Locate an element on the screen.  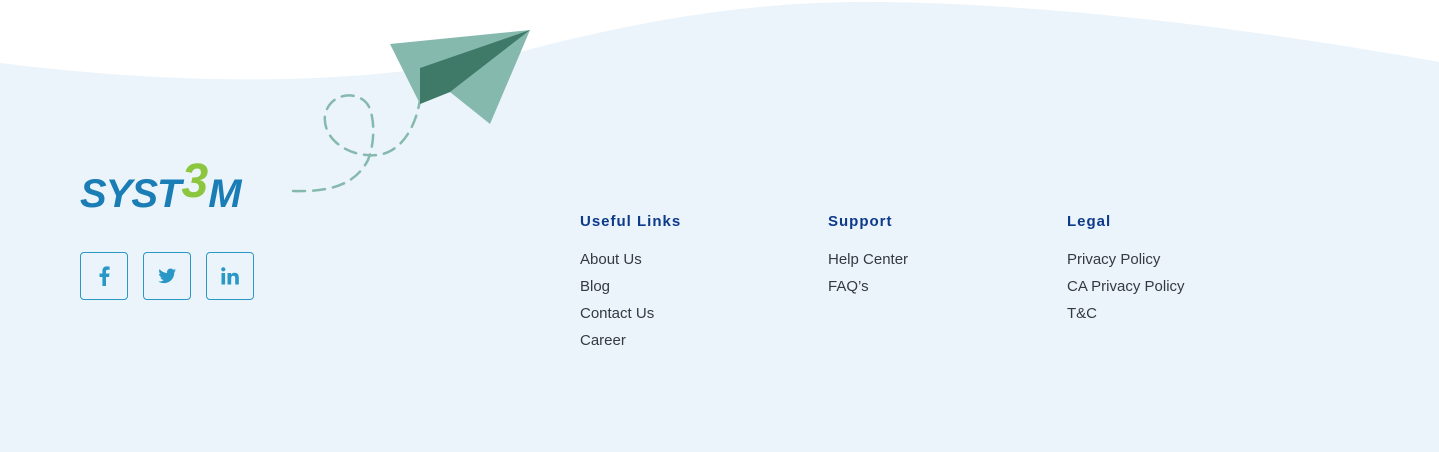
link-career: Career is located at coordinates (630, 340).